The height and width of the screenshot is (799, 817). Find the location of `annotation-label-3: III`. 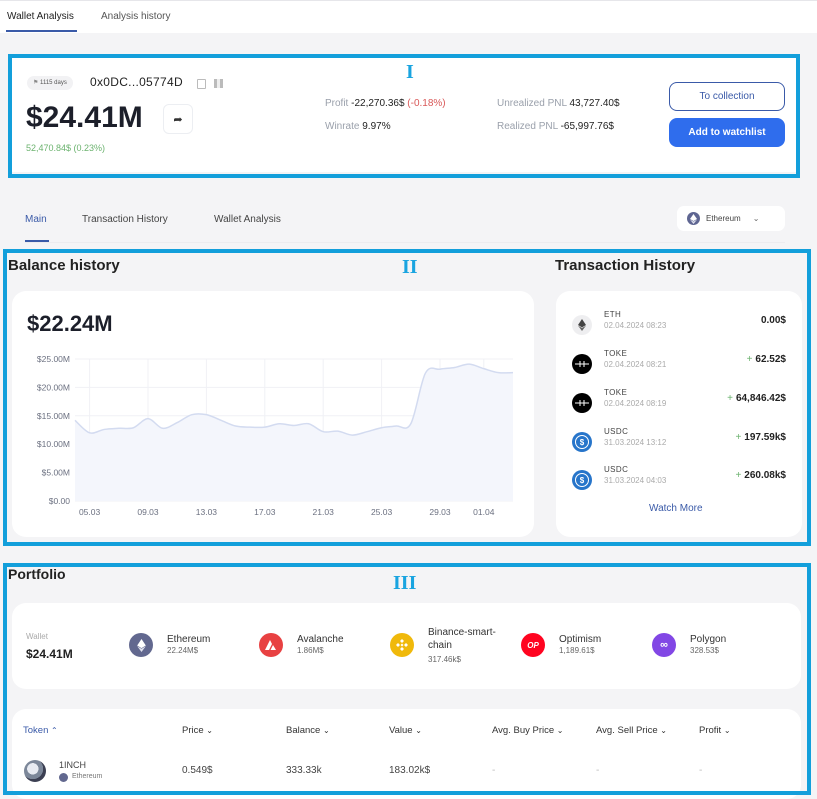

annotation-label-3: III is located at coordinates (404, 583).